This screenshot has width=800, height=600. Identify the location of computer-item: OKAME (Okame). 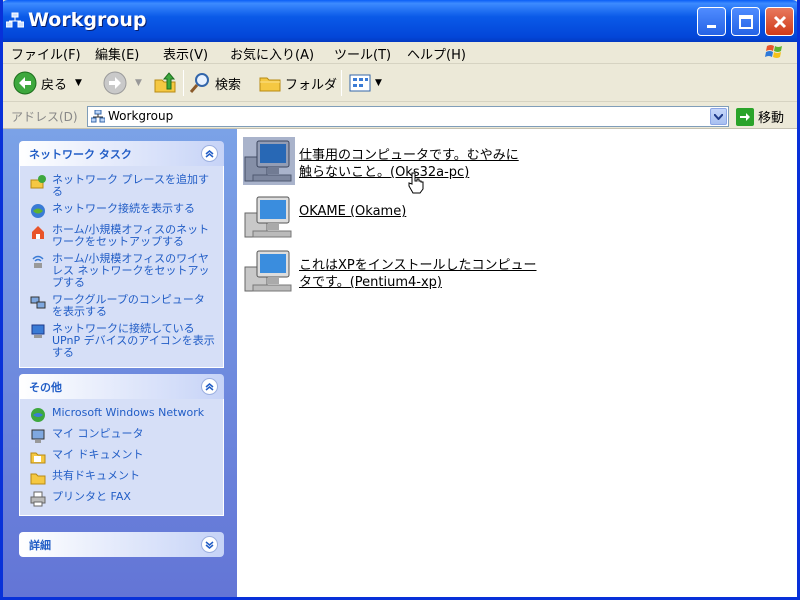
(324, 217).